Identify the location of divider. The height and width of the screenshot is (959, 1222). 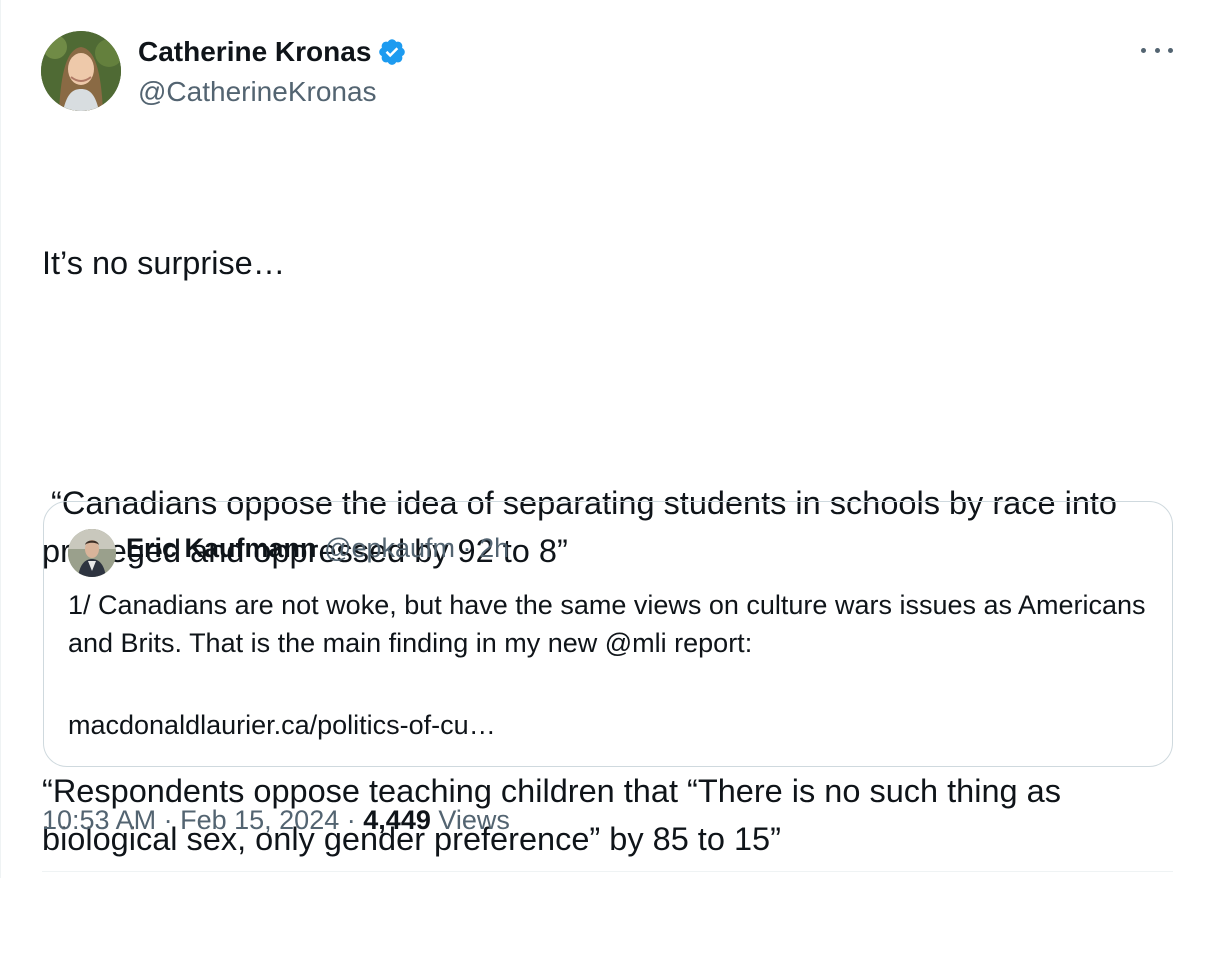
(607, 871).